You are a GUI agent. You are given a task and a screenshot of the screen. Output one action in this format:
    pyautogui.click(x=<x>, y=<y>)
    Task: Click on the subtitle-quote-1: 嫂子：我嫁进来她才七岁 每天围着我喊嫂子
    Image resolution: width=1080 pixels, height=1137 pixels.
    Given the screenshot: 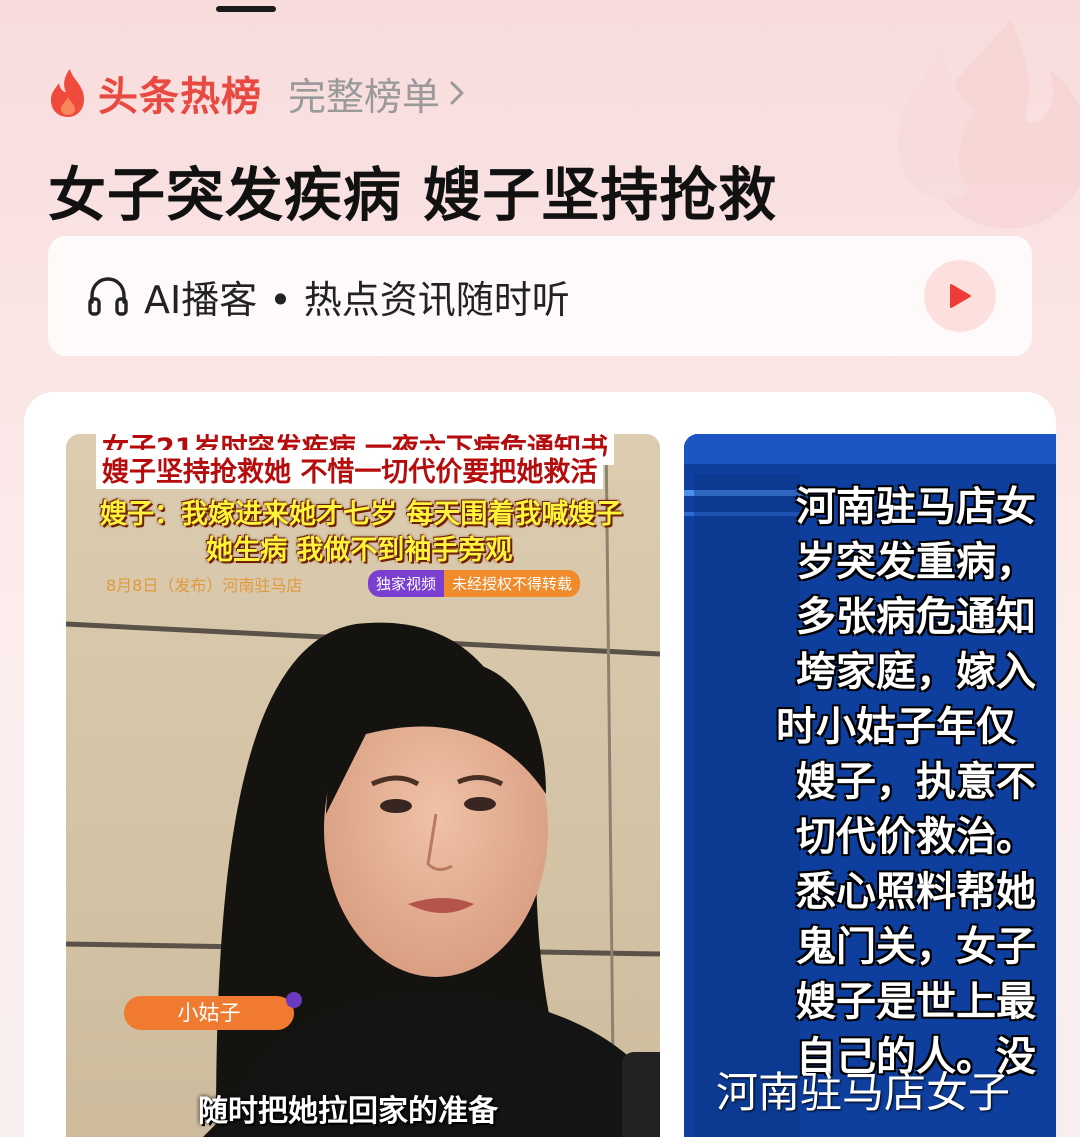 What is the action you would take?
    pyautogui.click(x=361, y=514)
    